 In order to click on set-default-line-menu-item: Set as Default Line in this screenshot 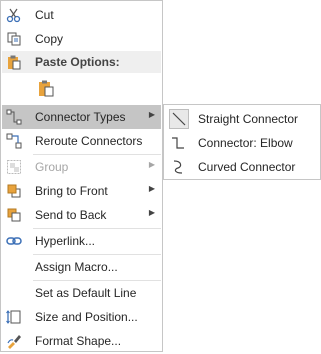, I will do `click(81, 293)`.